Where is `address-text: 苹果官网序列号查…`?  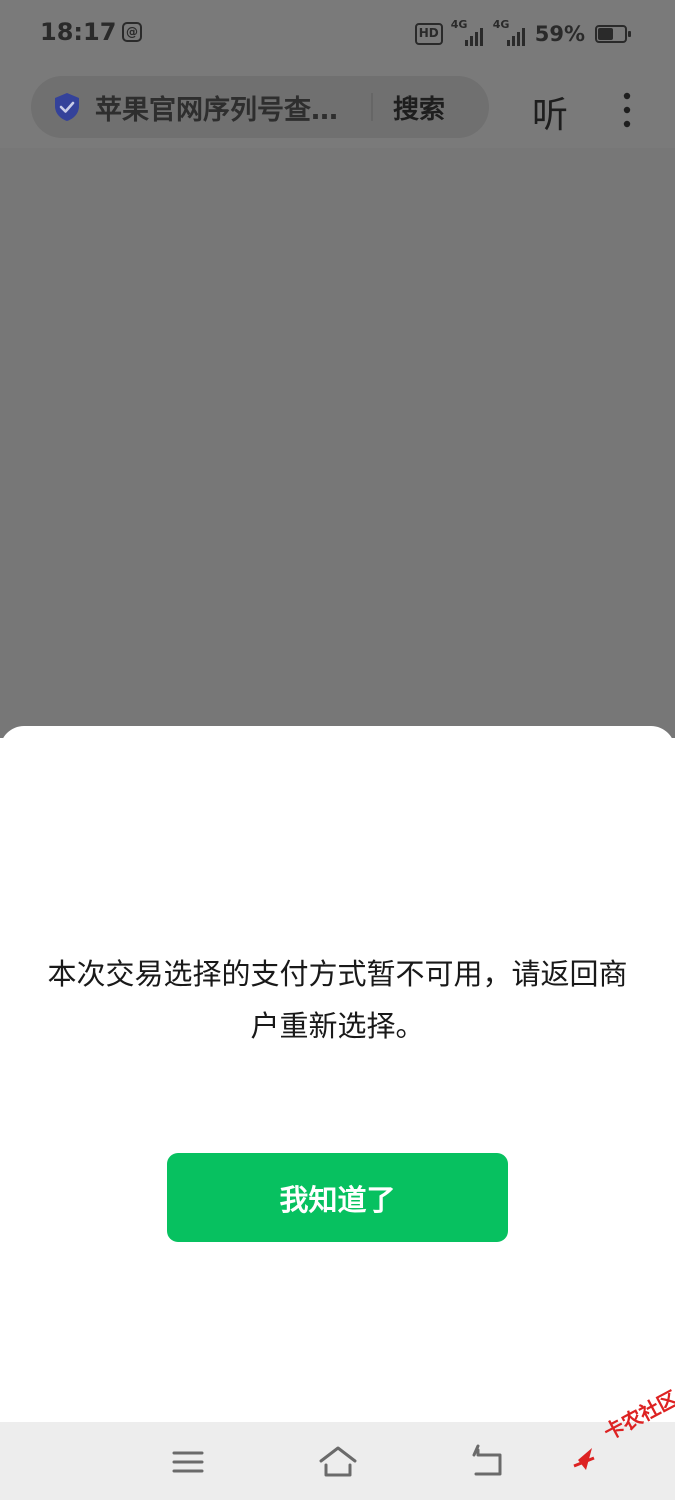
address-text: 苹果官网序列号查… is located at coordinates (226, 107).